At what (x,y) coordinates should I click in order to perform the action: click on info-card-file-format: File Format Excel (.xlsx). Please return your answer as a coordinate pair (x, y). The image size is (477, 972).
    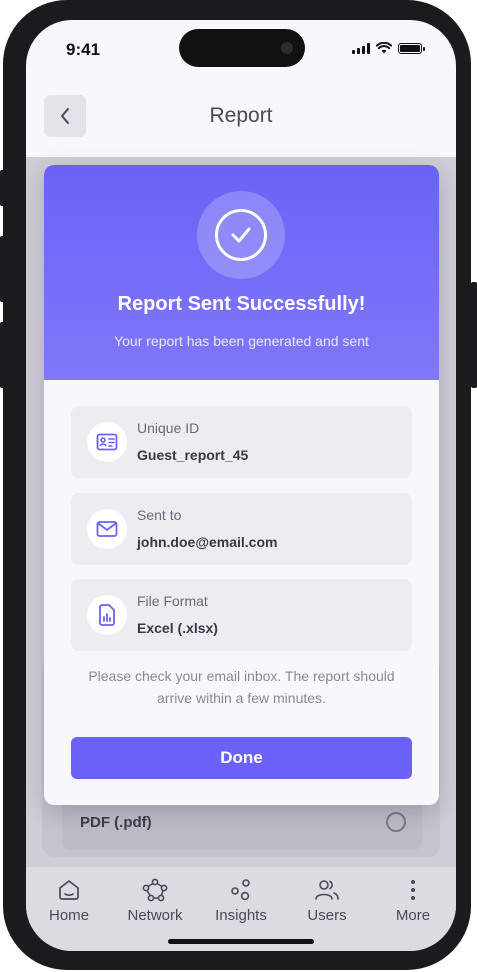
    Looking at the image, I should click on (241, 615).